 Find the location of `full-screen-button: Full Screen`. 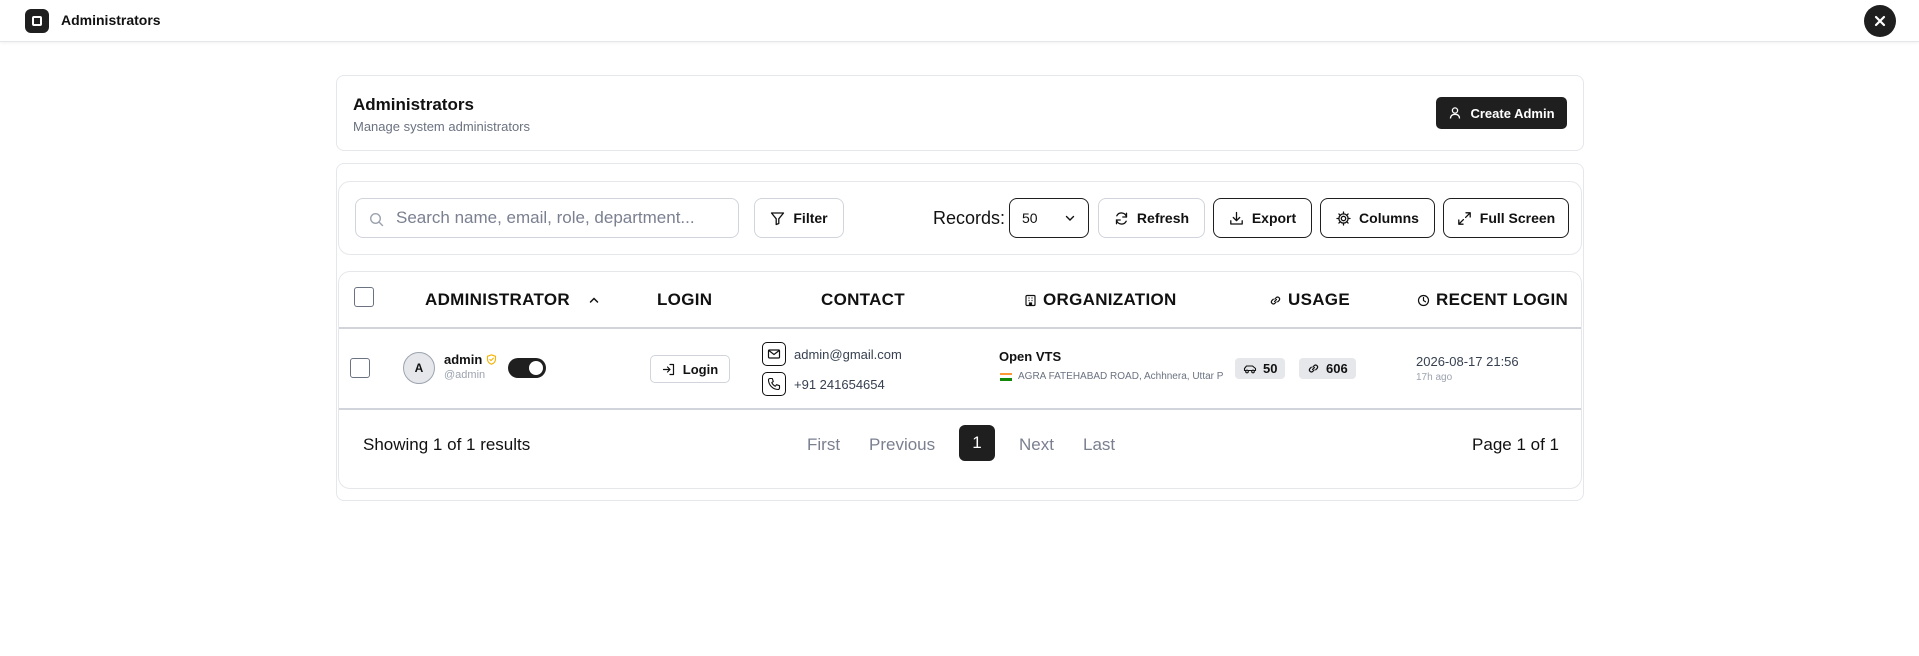

full-screen-button: Full Screen is located at coordinates (1506, 218).